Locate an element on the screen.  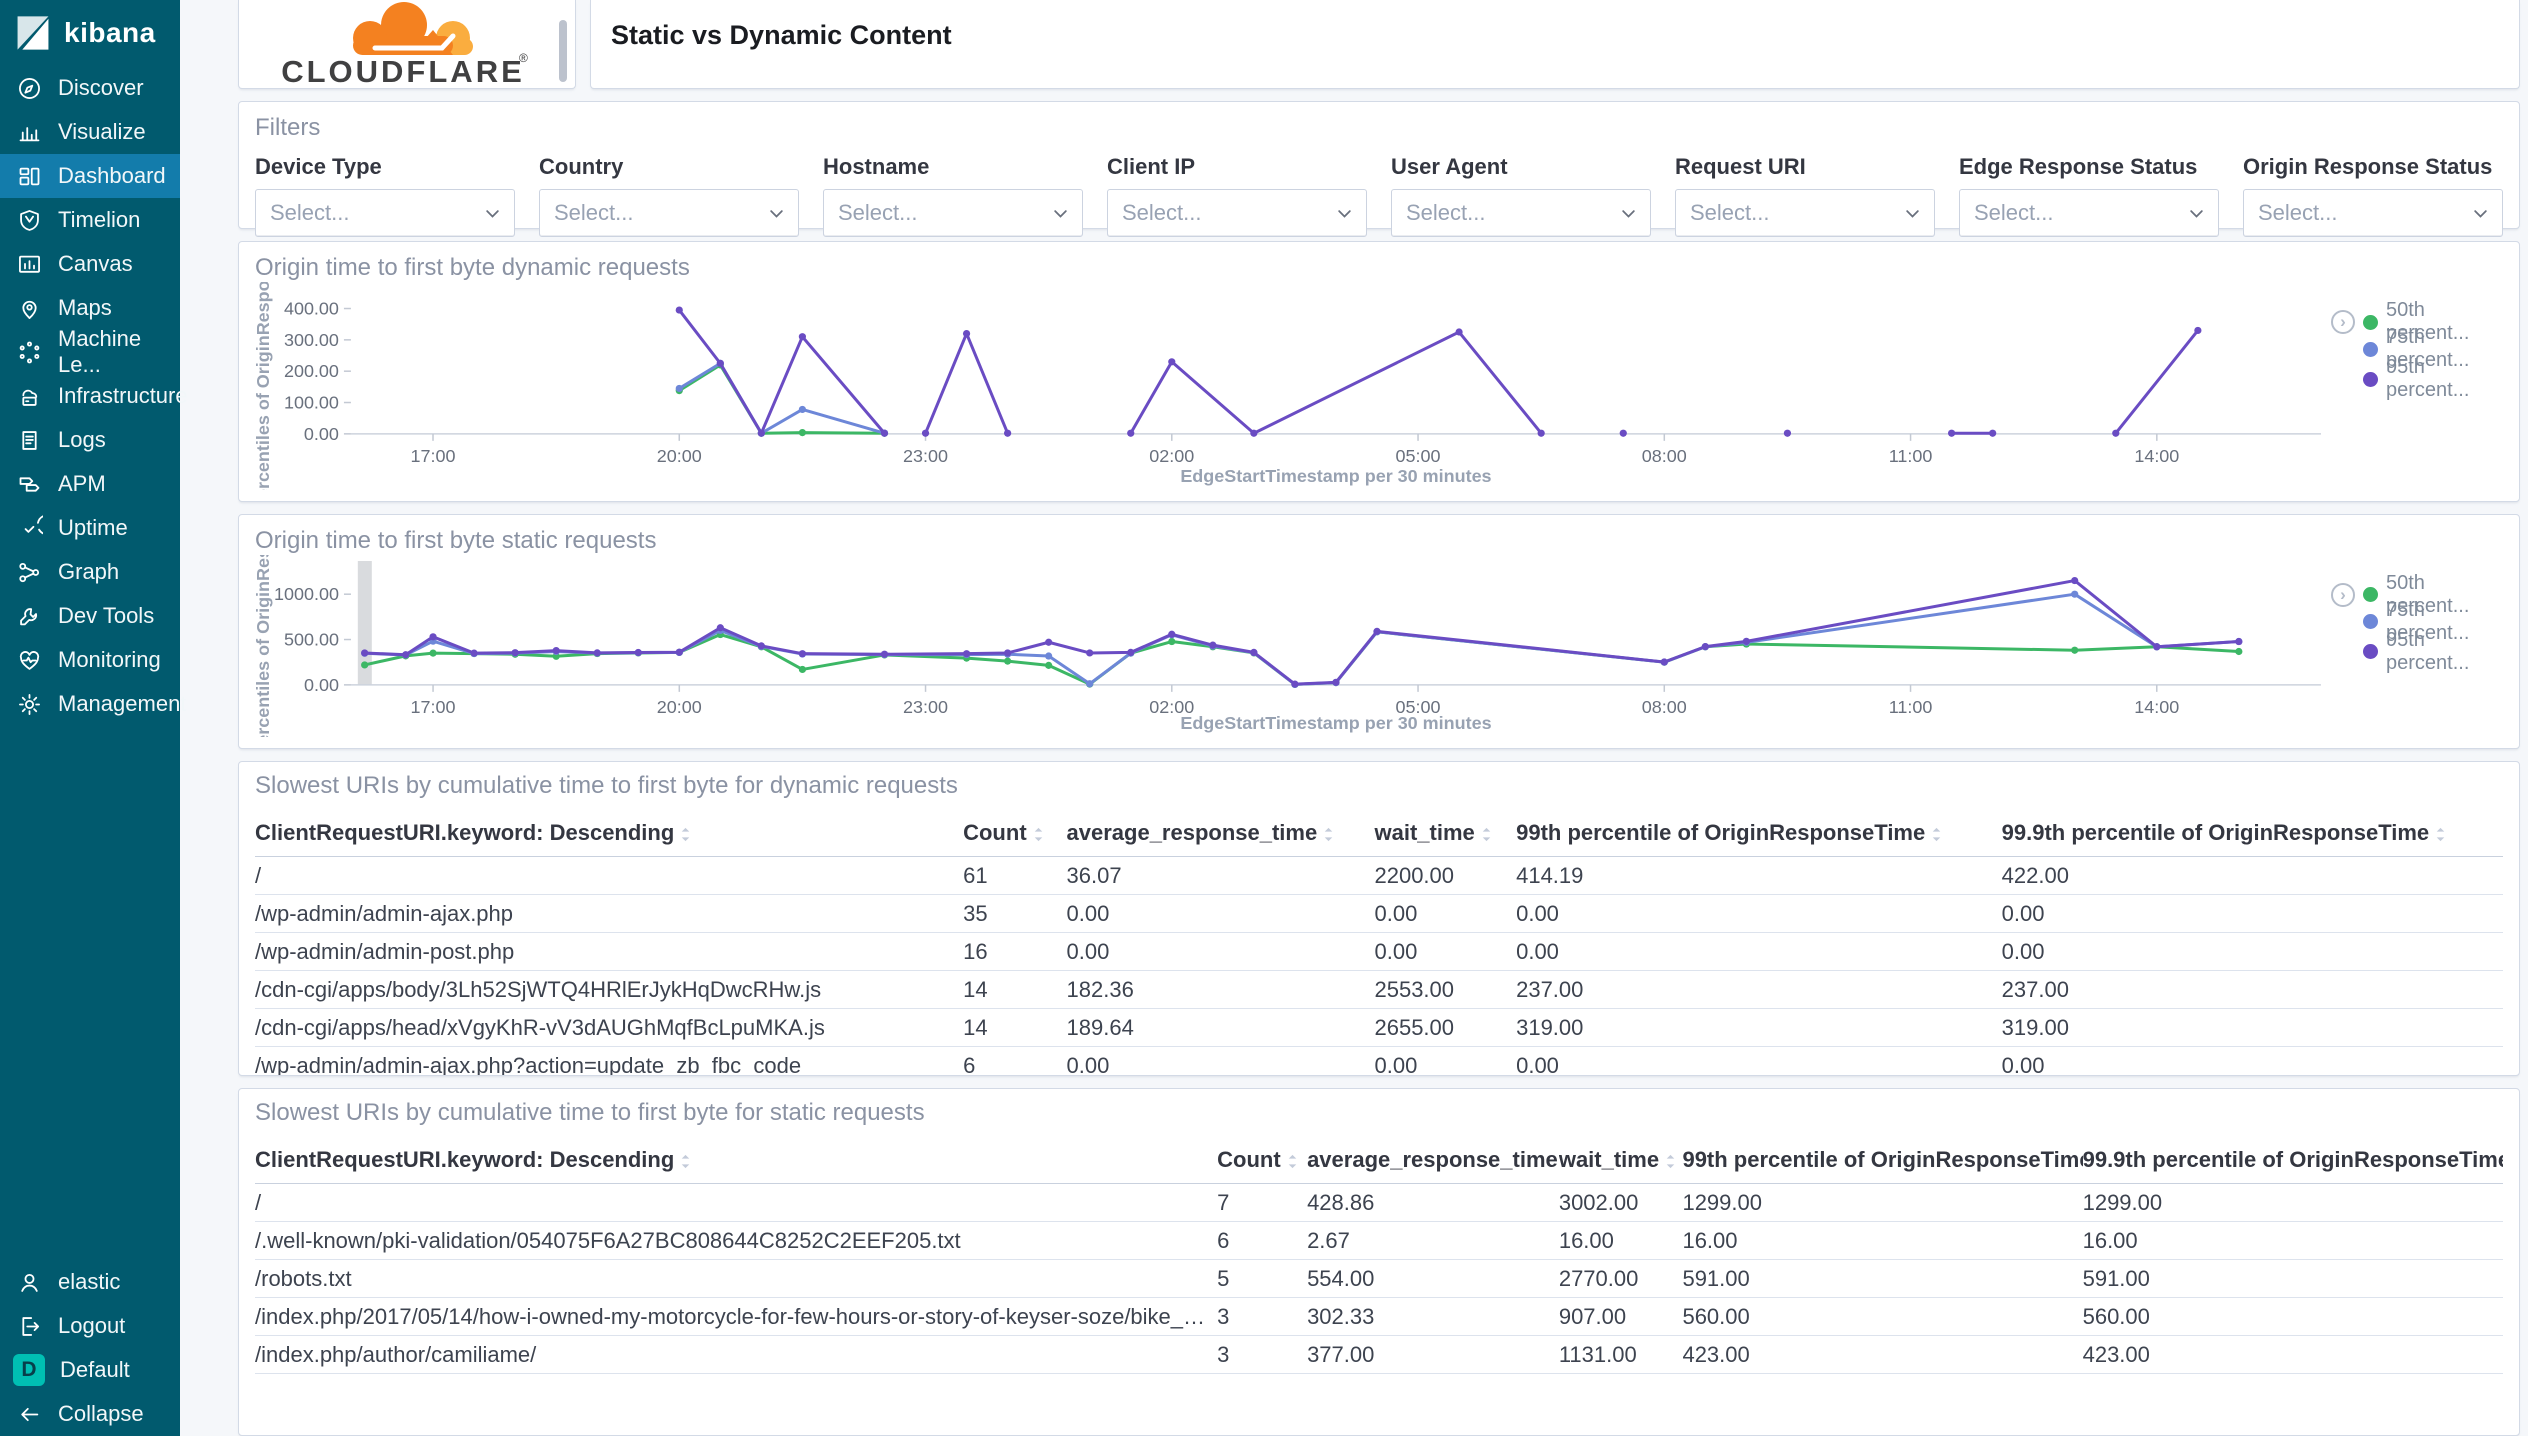
uptime-icon is located at coordinates (29, 528).